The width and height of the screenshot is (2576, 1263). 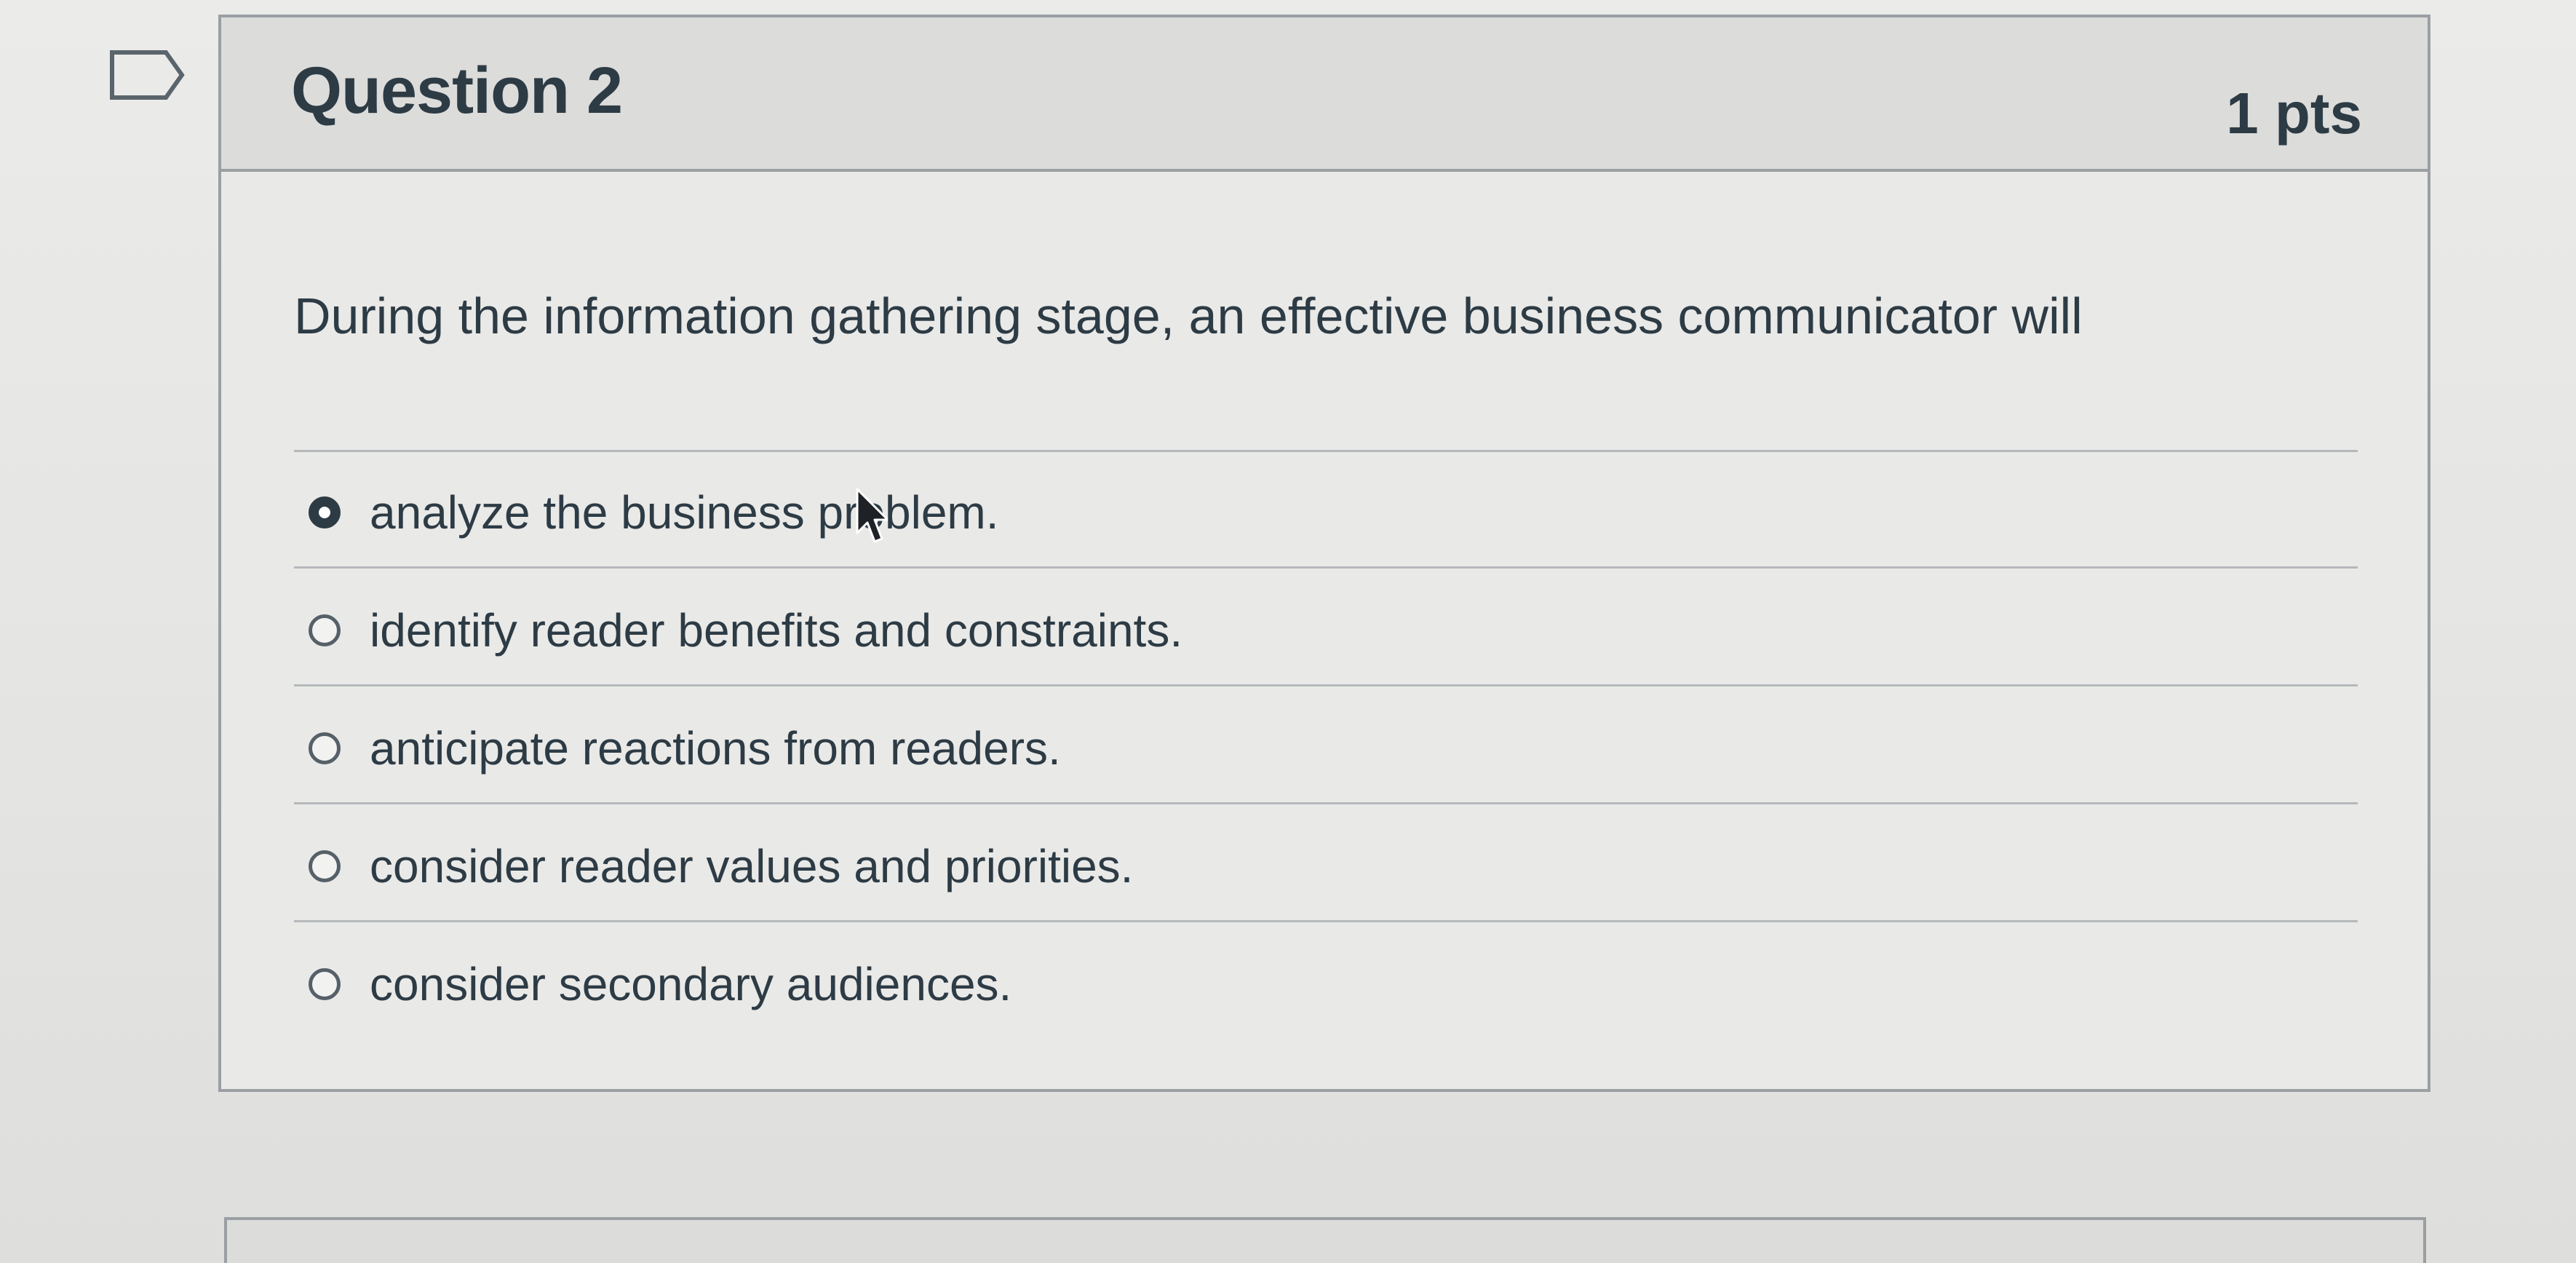 I want to click on question-points: 1 pts, so click(x=2294, y=113).